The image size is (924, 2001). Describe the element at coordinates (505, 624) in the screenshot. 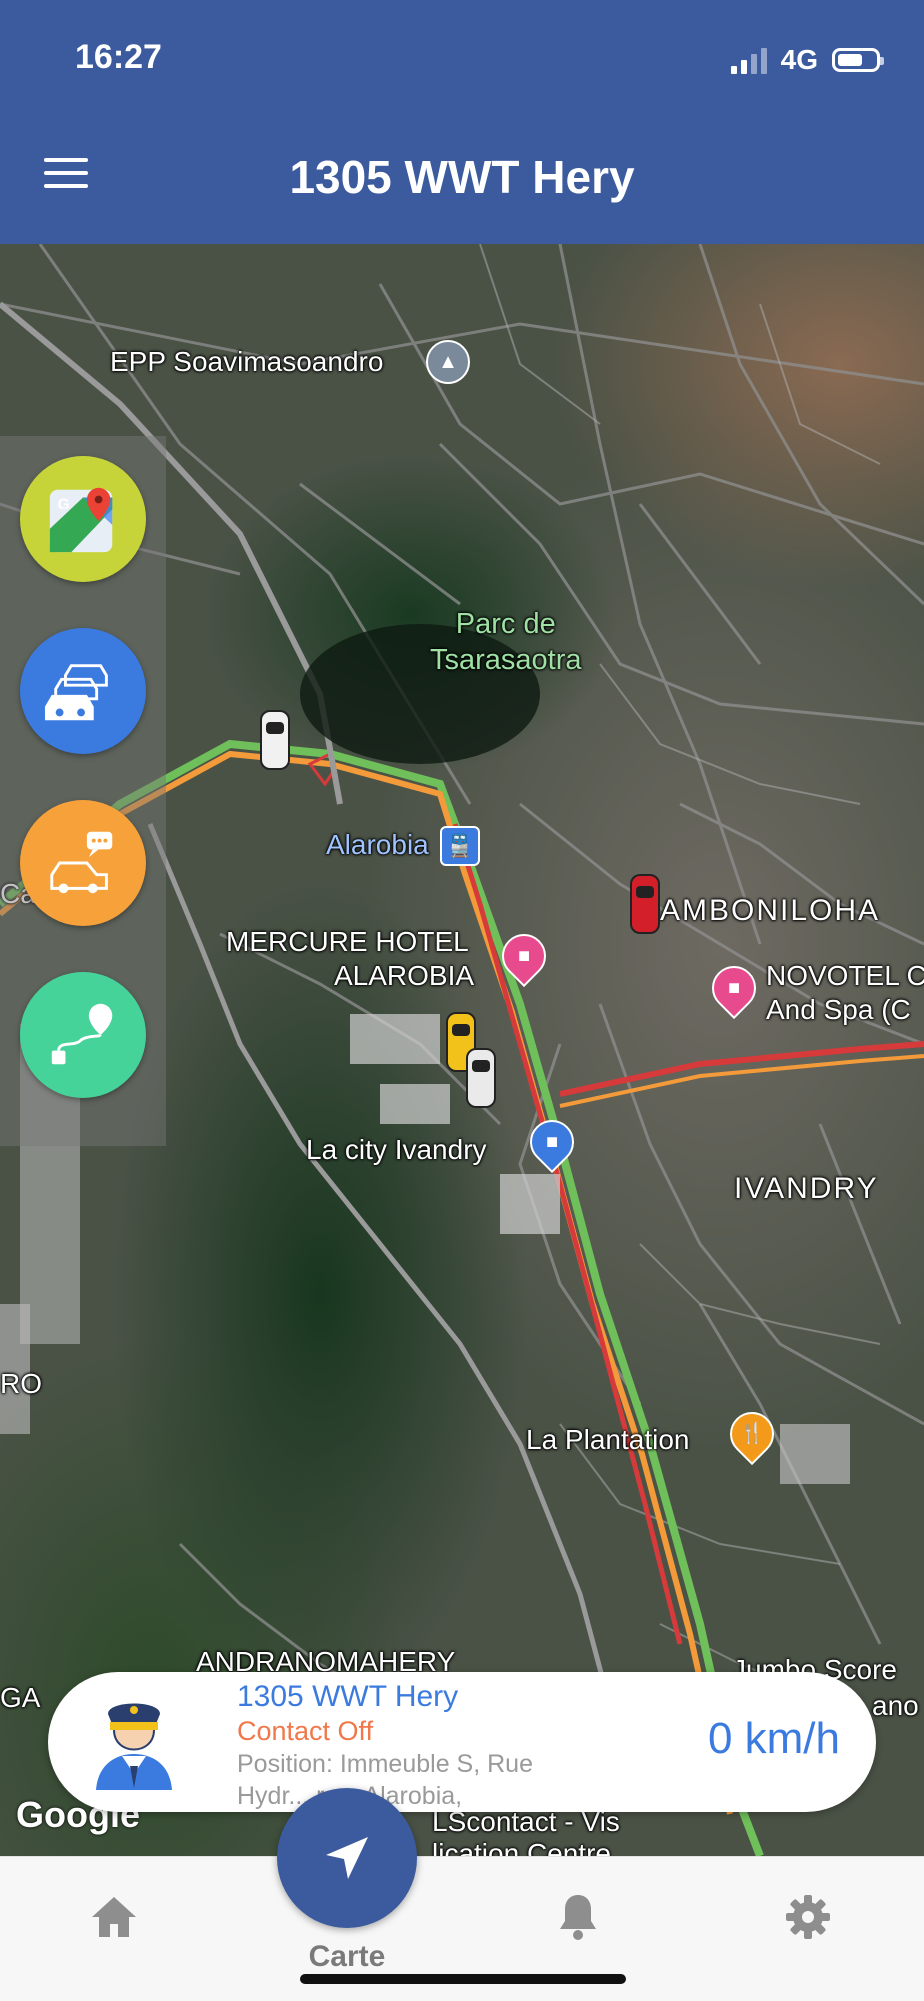

I see `park-line1: Parc de` at that location.